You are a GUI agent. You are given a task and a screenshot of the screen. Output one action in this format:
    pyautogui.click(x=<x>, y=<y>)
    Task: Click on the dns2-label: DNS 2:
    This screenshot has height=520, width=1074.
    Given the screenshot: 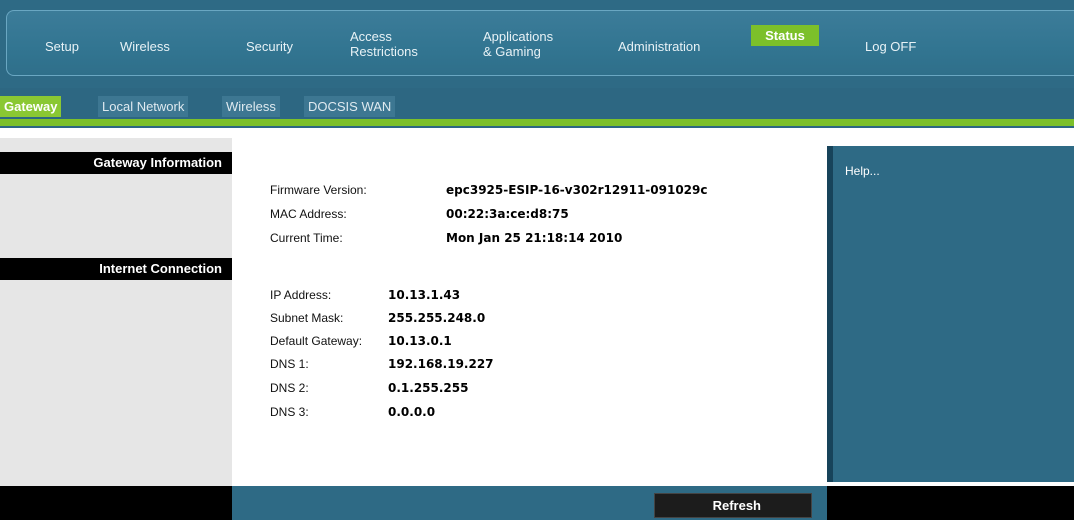 What is the action you would take?
    pyautogui.click(x=289, y=388)
    